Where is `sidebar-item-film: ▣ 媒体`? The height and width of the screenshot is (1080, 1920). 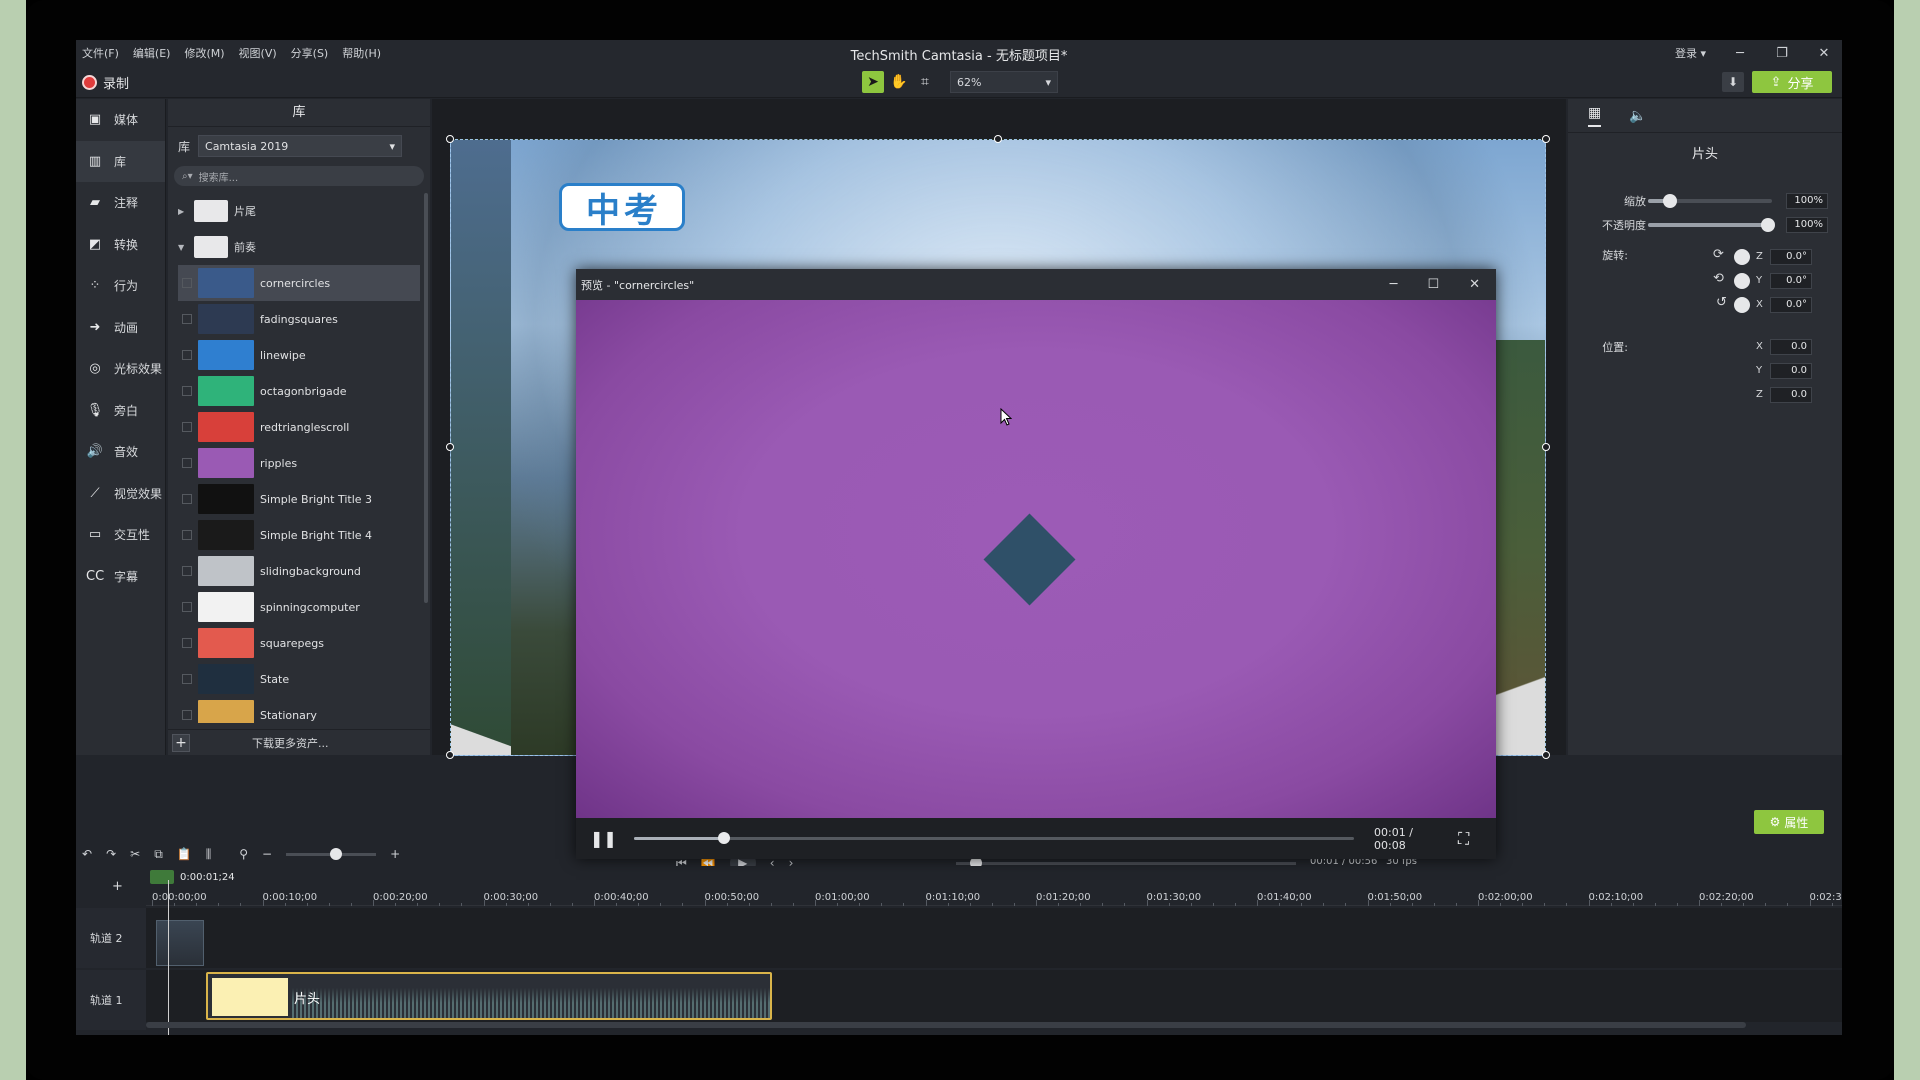 sidebar-item-film: ▣ 媒体 is located at coordinates (120, 120).